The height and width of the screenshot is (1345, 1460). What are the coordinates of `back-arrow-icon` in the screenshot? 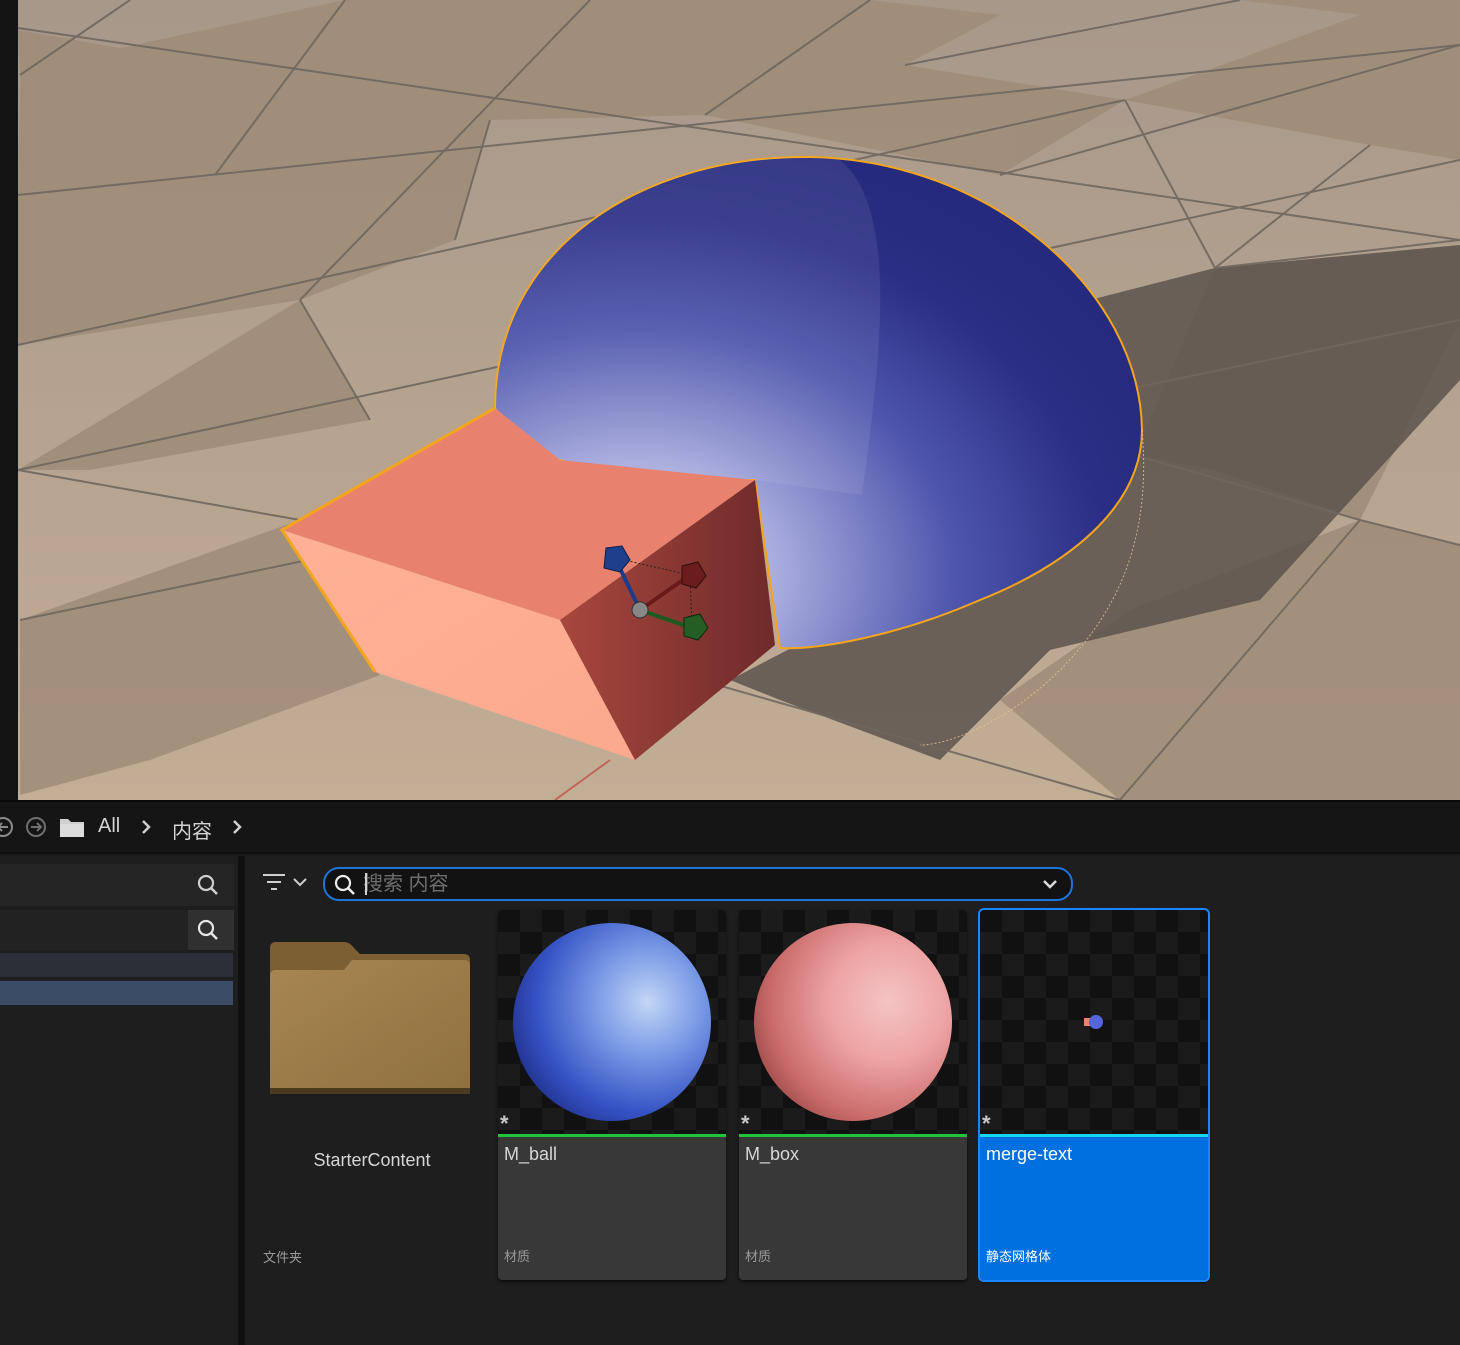 It's located at (7, 827).